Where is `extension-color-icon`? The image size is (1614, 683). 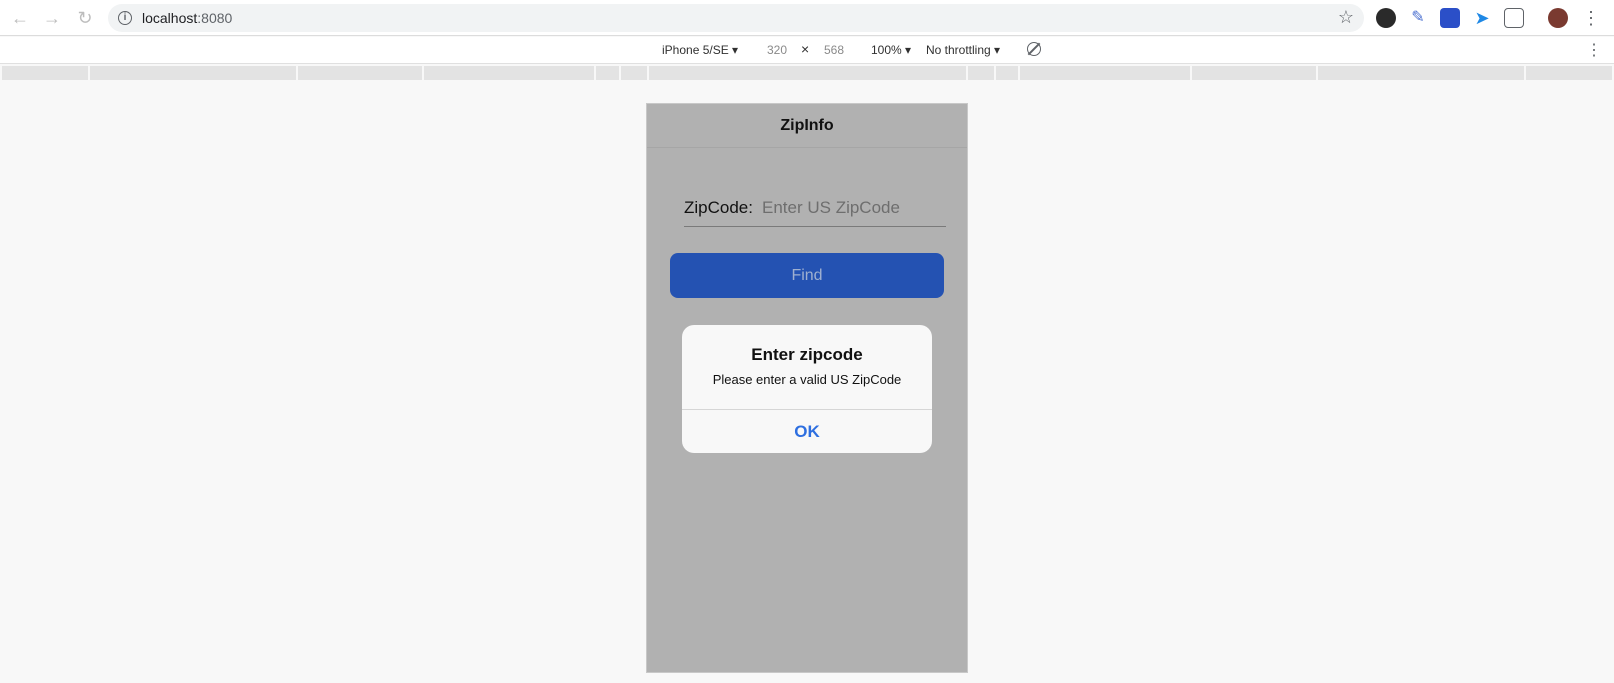
extension-color-icon is located at coordinates (1386, 18).